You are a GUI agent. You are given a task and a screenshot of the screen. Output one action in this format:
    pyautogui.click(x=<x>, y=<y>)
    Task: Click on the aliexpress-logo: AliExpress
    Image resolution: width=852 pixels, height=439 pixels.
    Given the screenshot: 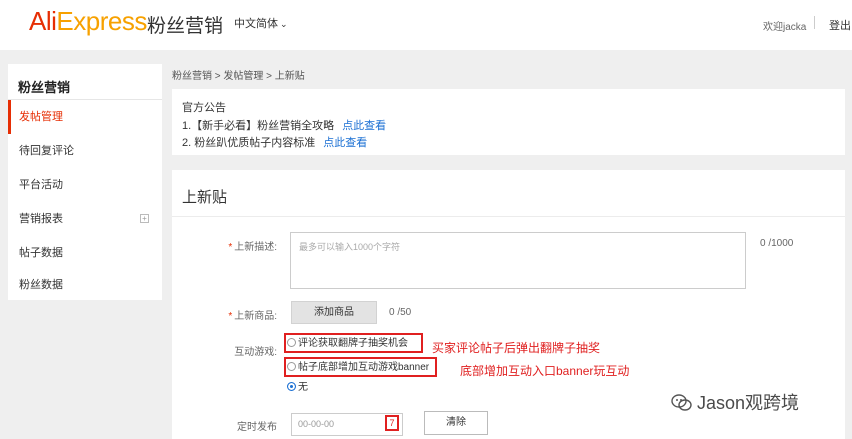 What is the action you would take?
    pyautogui.click(x=88, y=21)
    